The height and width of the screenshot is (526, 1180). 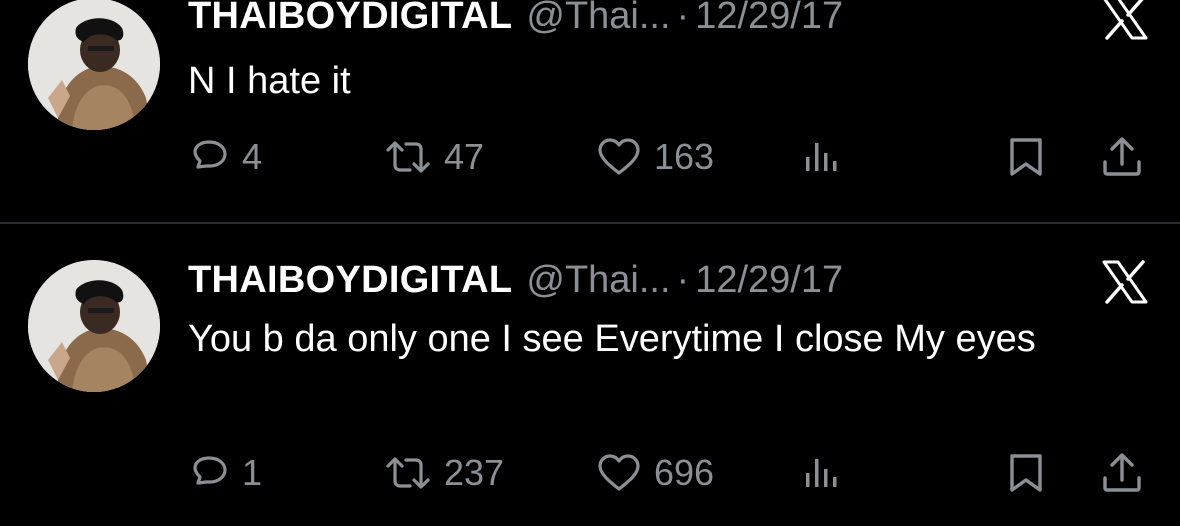 I want to click on reply-button: 4, so click(x=226, y=157).